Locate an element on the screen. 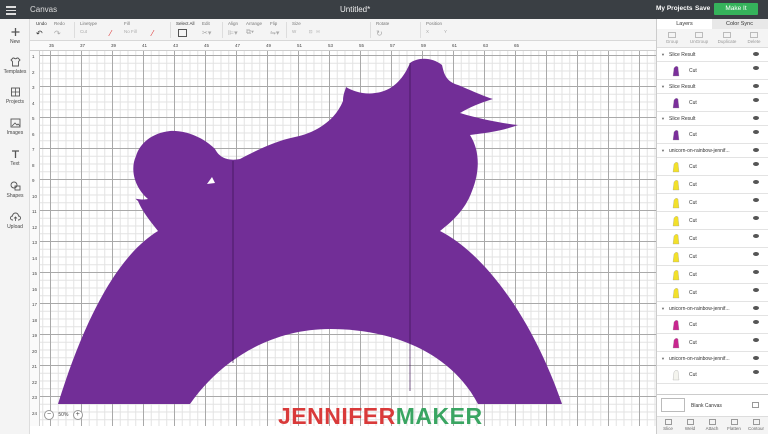 The image size is (768, 434). linetype-group: Linetype Cut is located at coordinates (88, 29).